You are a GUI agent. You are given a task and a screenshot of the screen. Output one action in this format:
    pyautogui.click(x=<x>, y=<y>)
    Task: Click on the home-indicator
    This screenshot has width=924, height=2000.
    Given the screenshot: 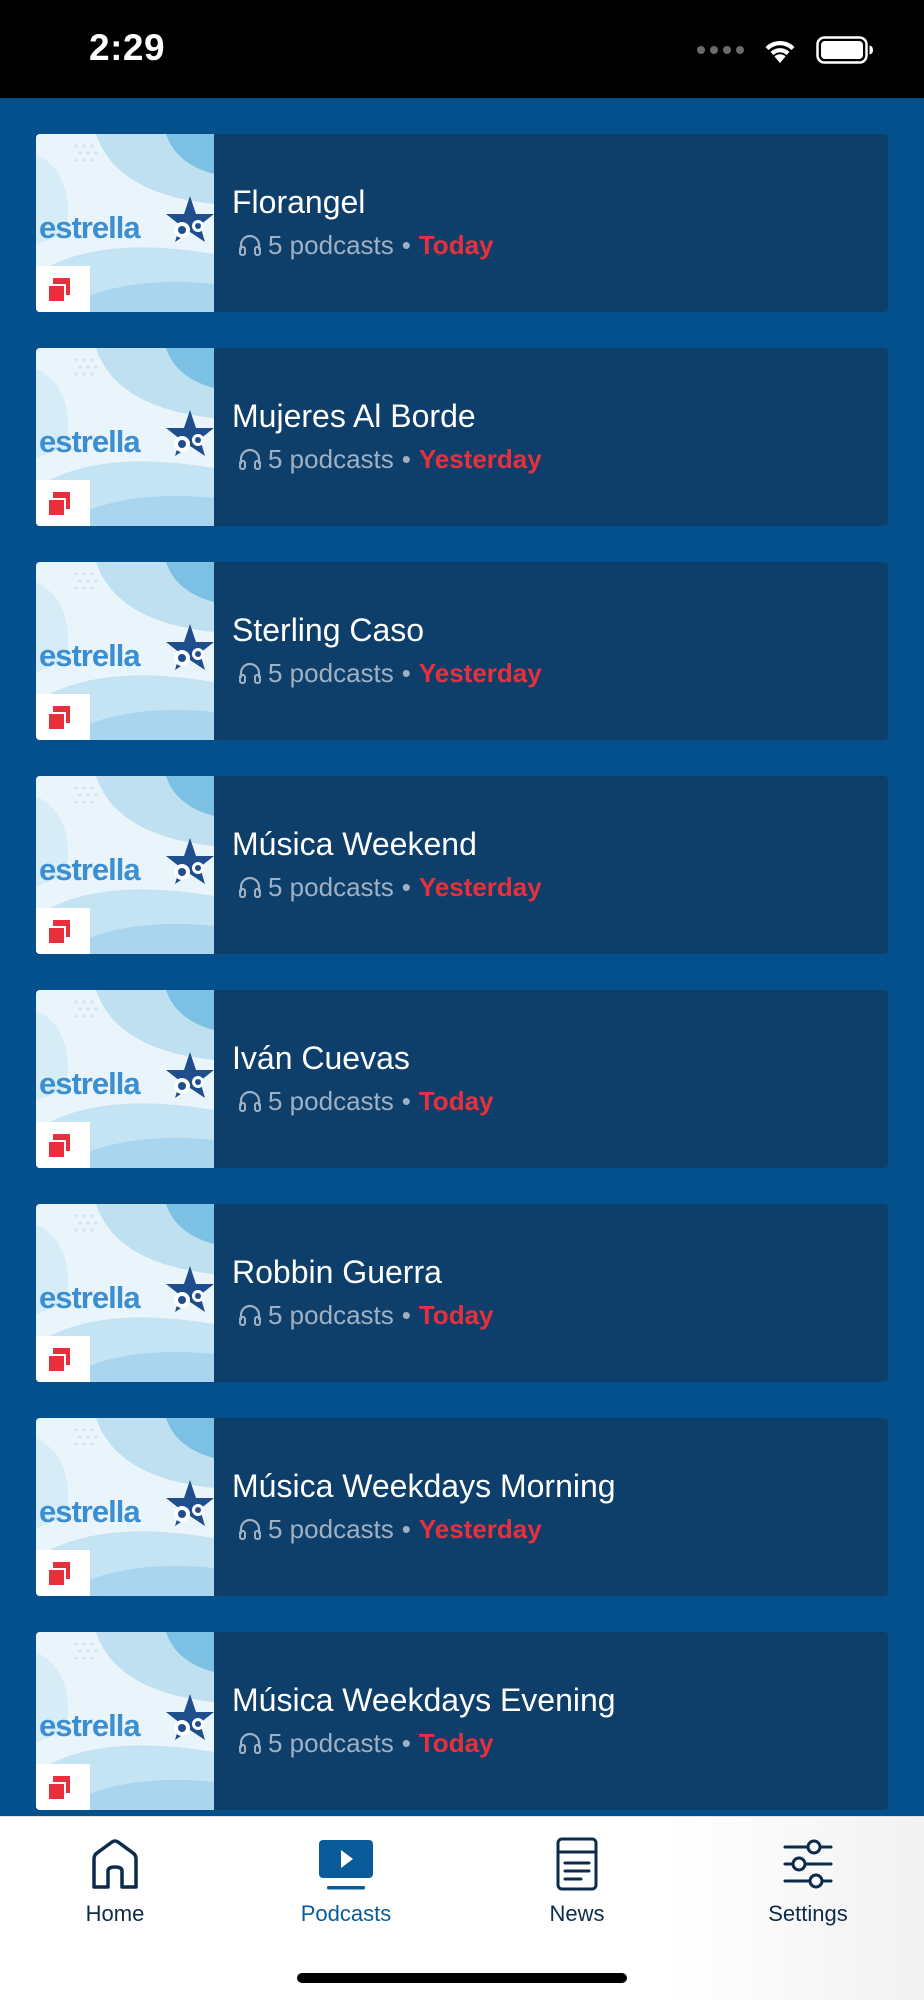 What is the action you would take?
    pyautogui.click(x=462, y=1978)
    